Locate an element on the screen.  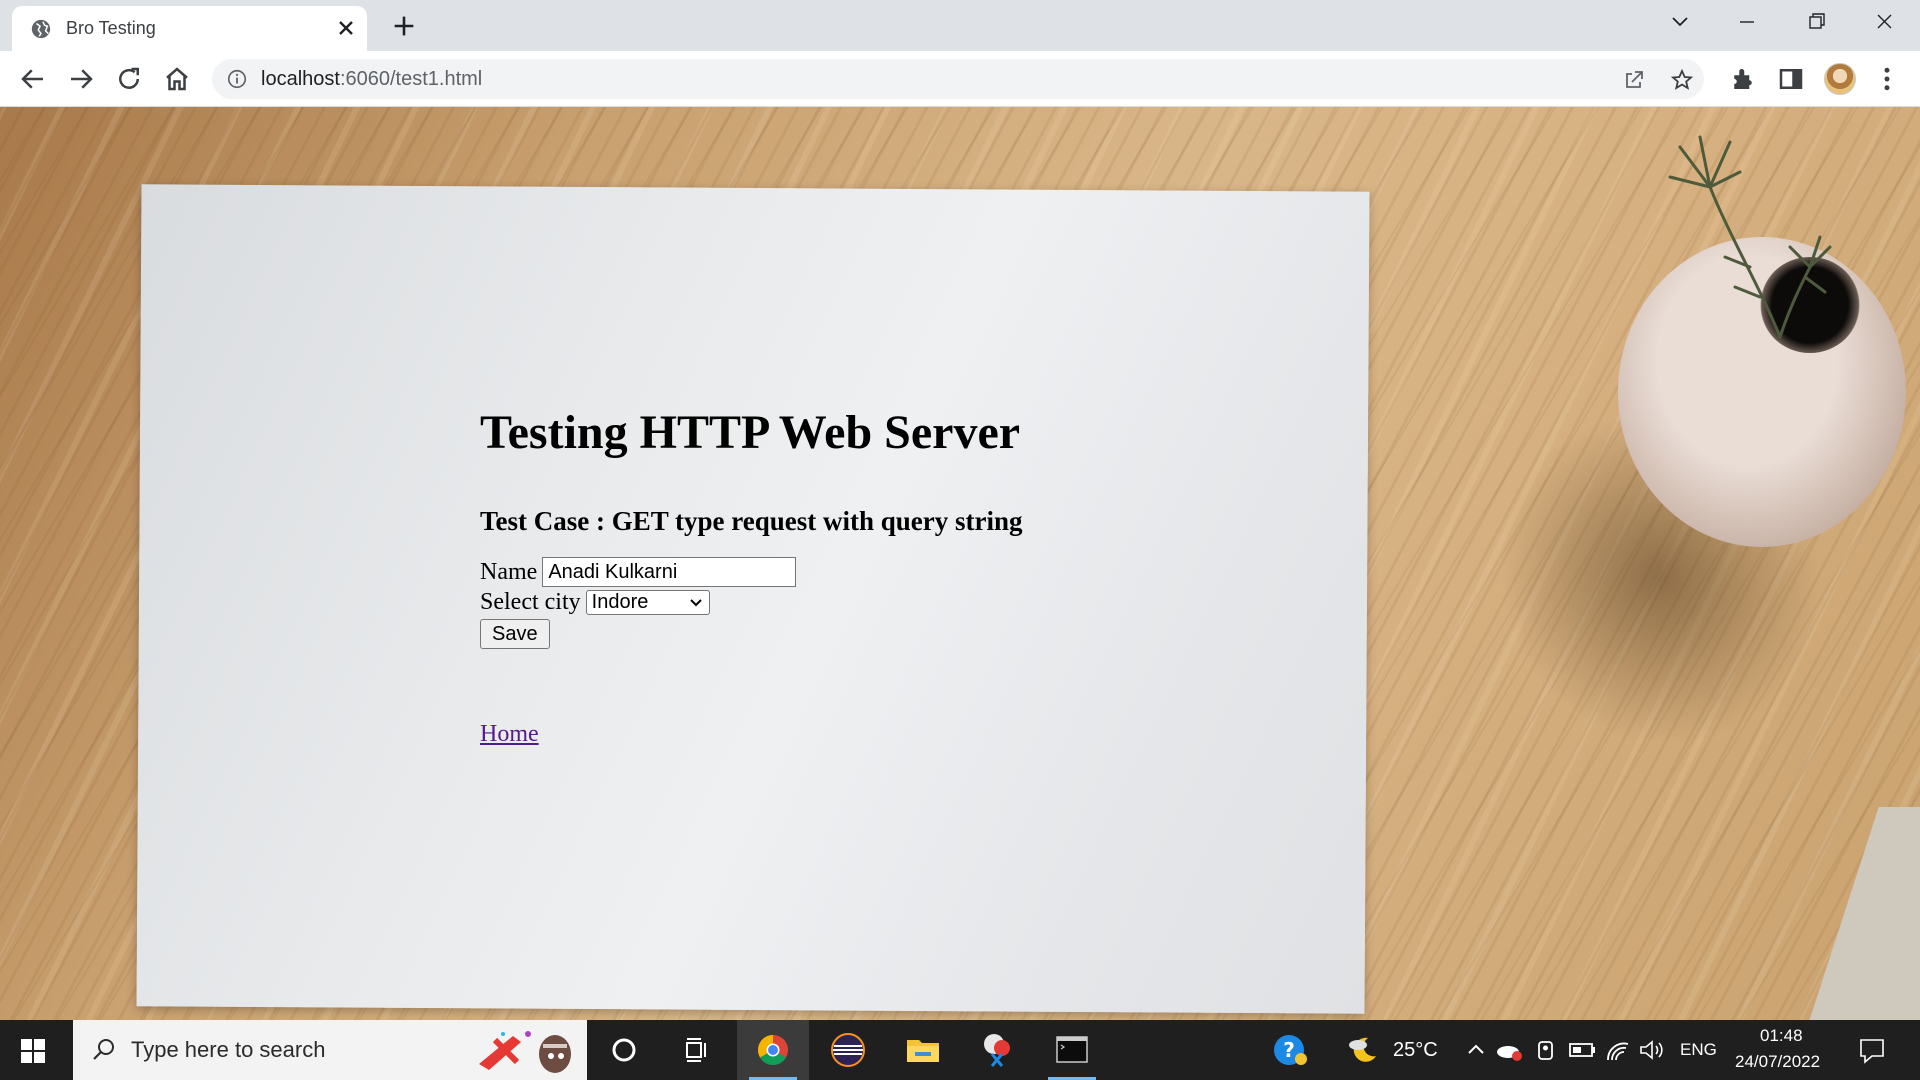
home-link: Home is located at coordinates (509, 734).